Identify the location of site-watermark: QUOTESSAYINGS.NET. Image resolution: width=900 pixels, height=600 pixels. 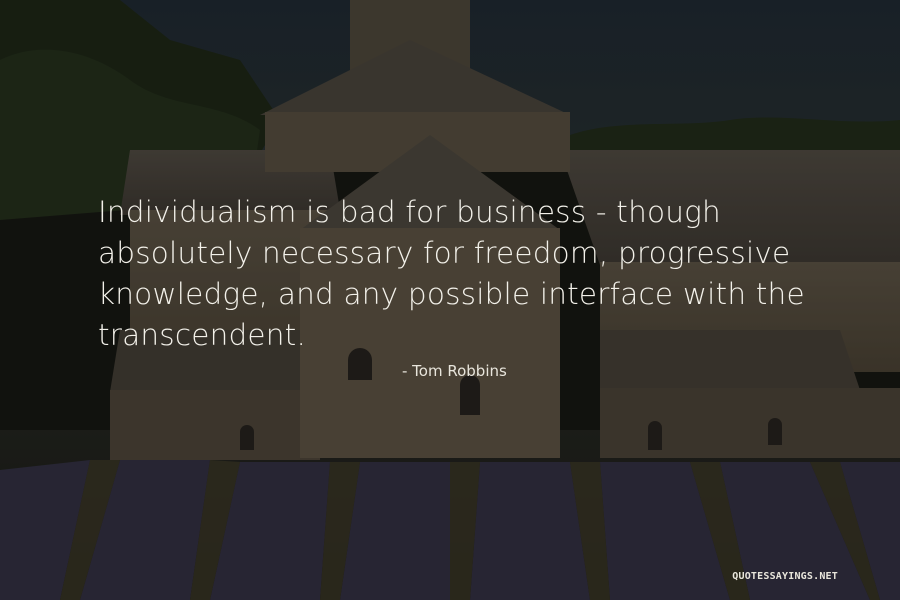
(785, 576).